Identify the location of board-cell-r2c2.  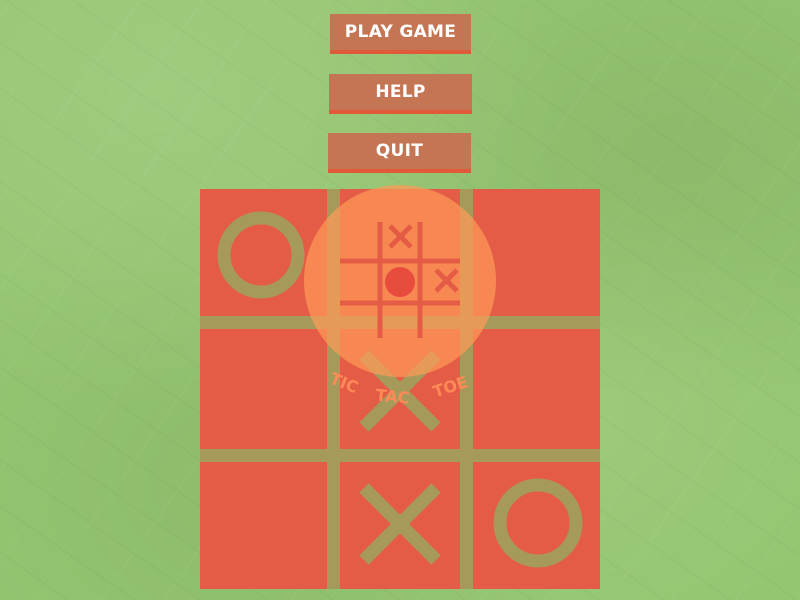
(400, 389).